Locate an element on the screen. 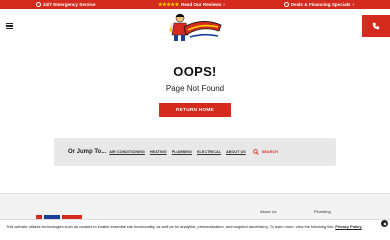 This screenshot has width=390, height=240. hamburger-icon is located at coordinates (9, 26).